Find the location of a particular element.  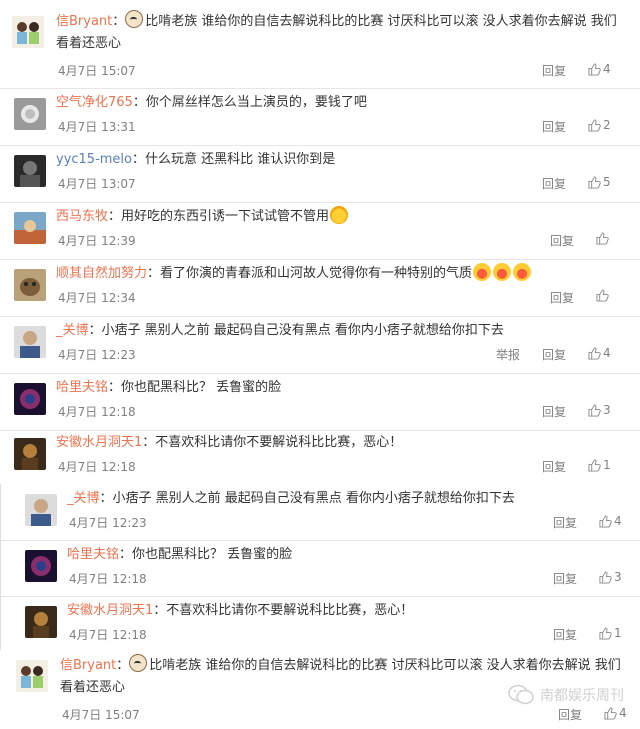

report-button: 举报 is located at coordinates (508, 354).